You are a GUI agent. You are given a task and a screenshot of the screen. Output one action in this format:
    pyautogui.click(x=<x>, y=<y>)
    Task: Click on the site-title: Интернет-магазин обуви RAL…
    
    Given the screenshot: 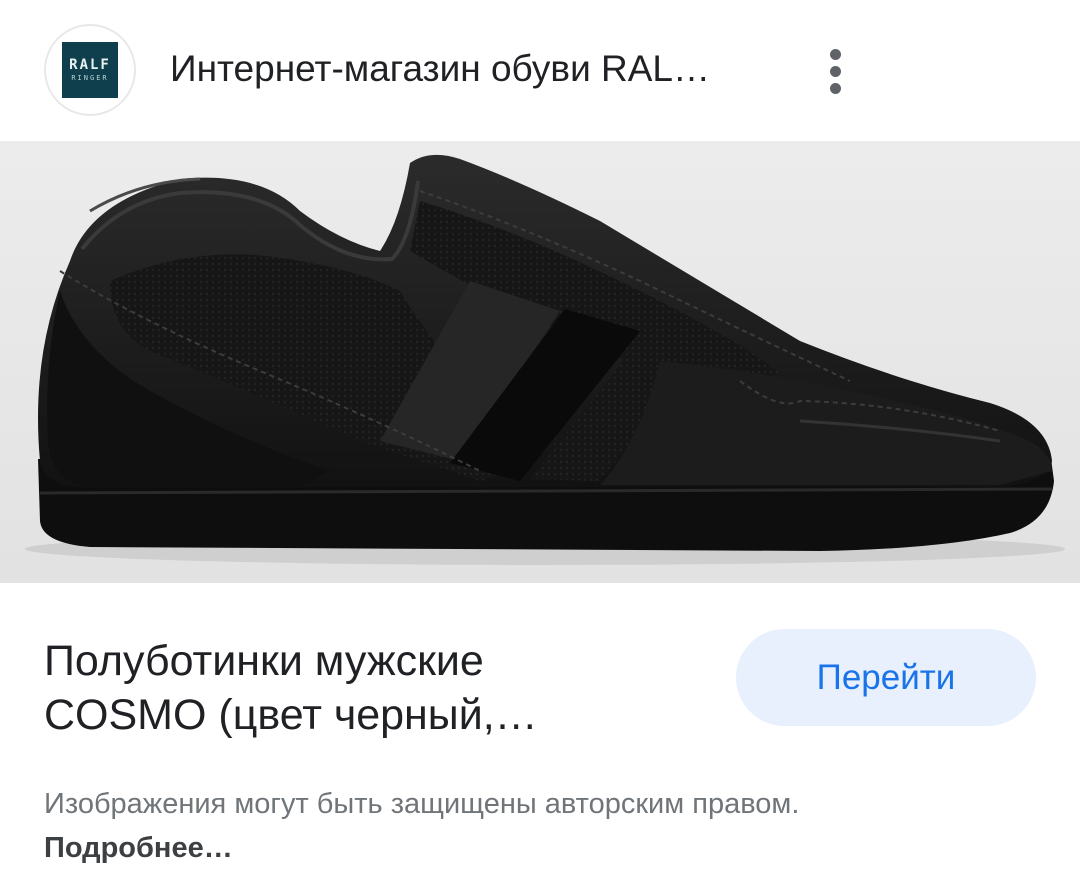 What is the action you would take?
    pyautogui.click(x=440, y=69)
    